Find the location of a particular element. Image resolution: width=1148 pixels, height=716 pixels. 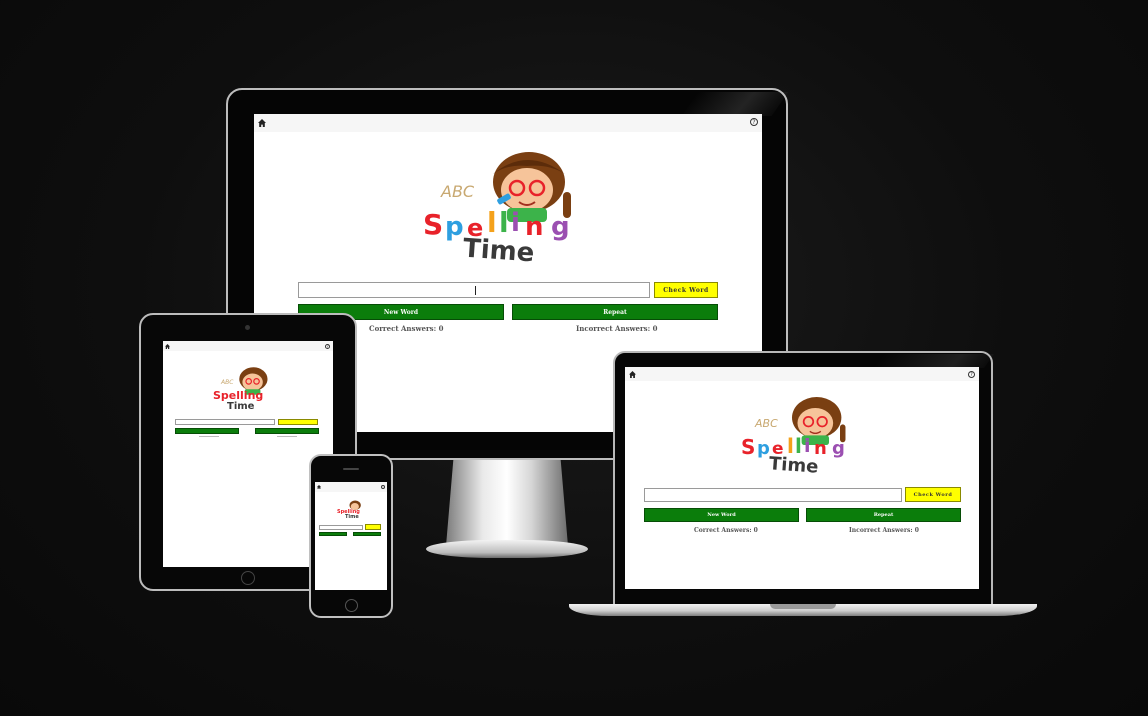

tablet-camera is located at coordinates (247, 327).